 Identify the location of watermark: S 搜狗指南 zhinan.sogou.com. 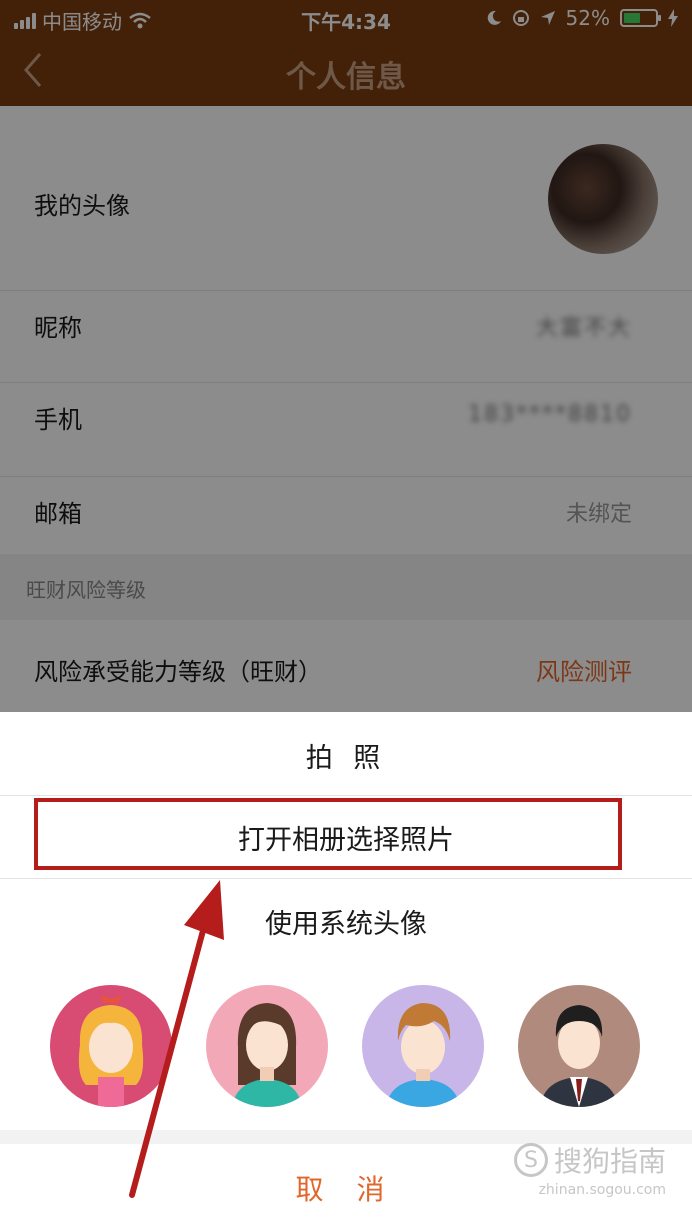
(589, 1169).